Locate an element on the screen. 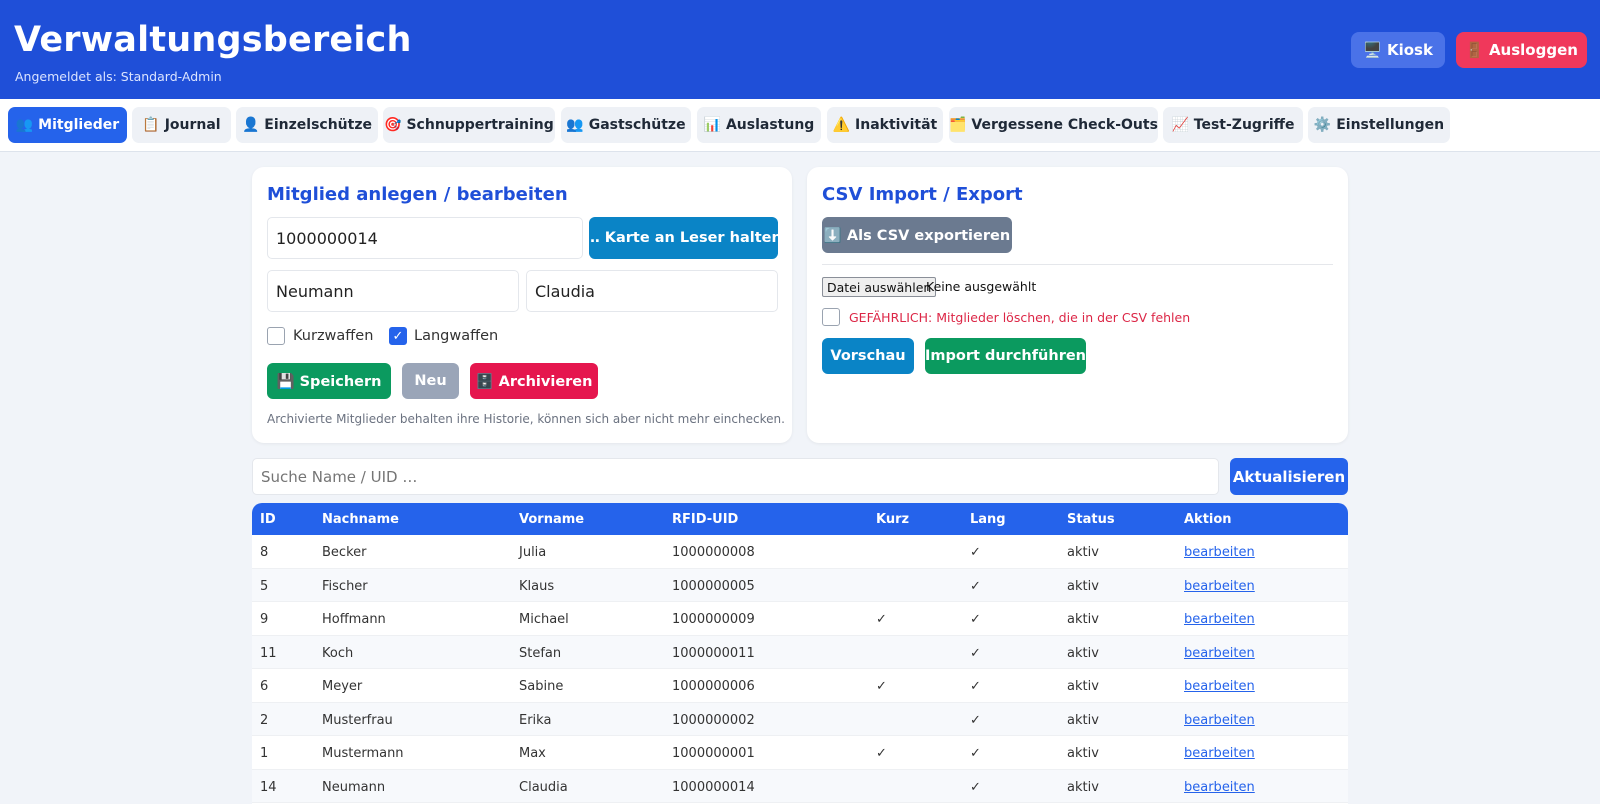  logout-button: 🚪 Ausloggen is located at coordinates (1521, 50).